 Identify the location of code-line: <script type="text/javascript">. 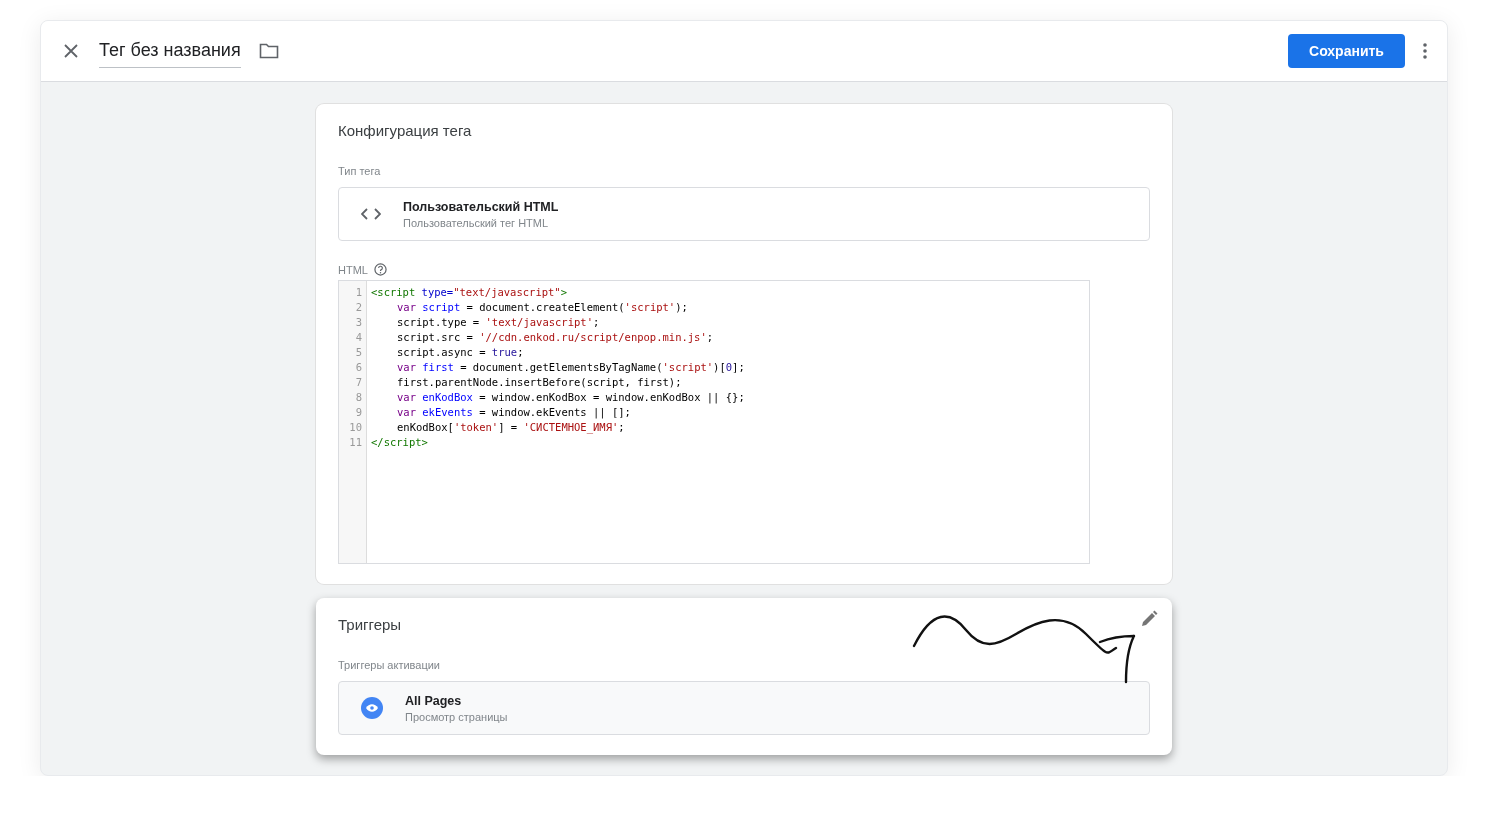
(469, 292).